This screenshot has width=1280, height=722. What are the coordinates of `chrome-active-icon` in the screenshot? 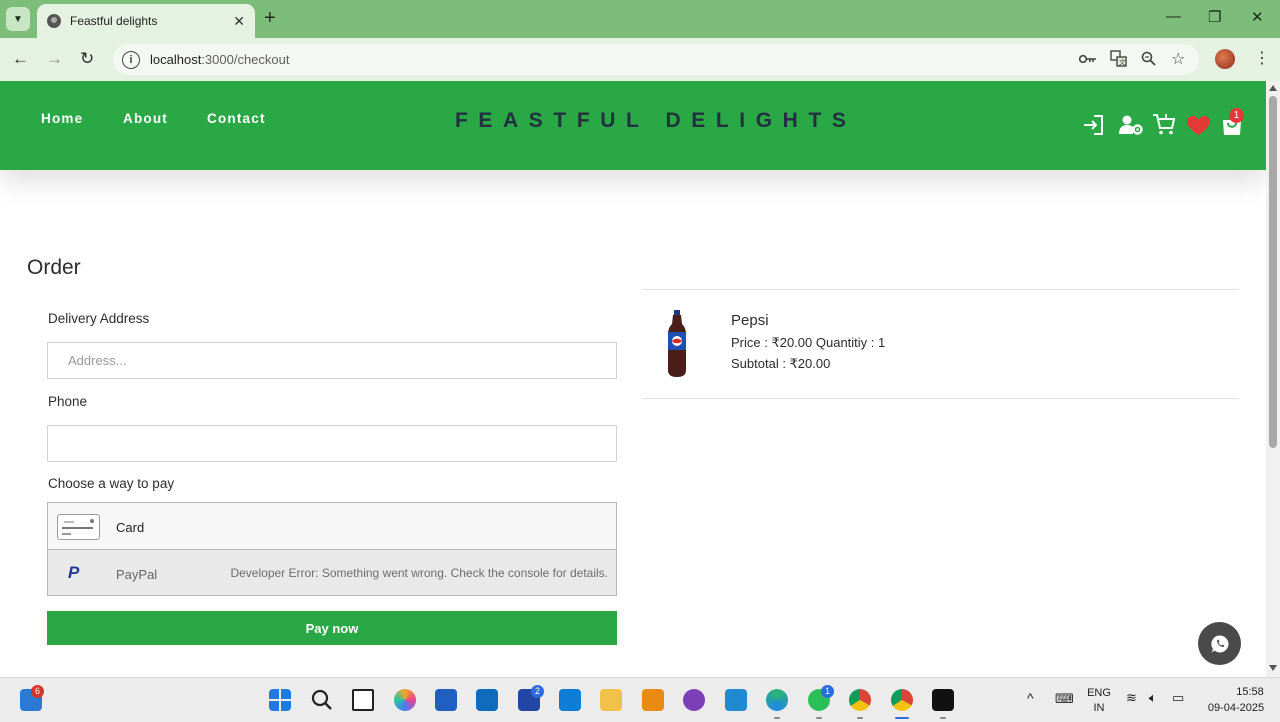 It's located at (902, 700).